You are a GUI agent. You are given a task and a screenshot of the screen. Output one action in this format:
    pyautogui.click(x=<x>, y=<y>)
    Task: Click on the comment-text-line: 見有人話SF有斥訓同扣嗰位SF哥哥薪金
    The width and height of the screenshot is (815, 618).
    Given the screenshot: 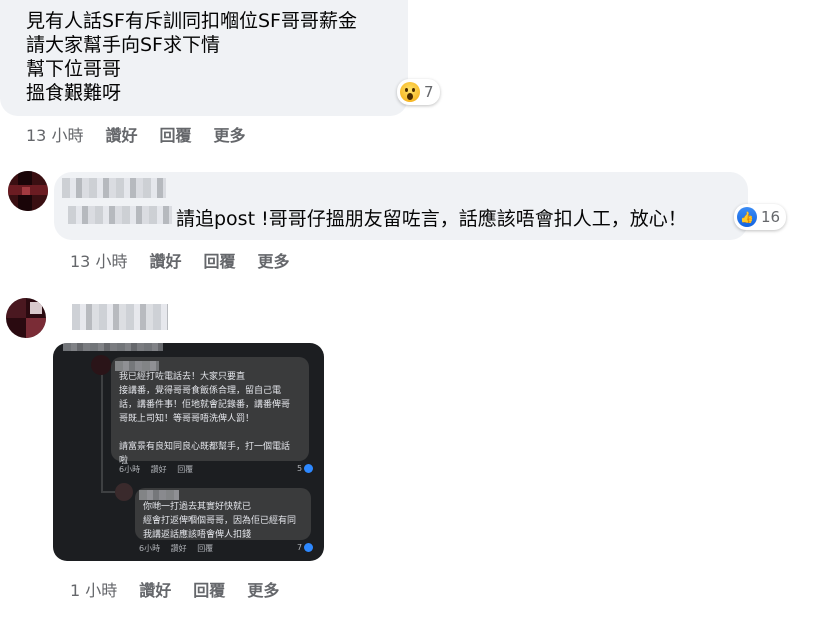 What is the action you would take?
    pyautogui.click(x=191, y=21)
    